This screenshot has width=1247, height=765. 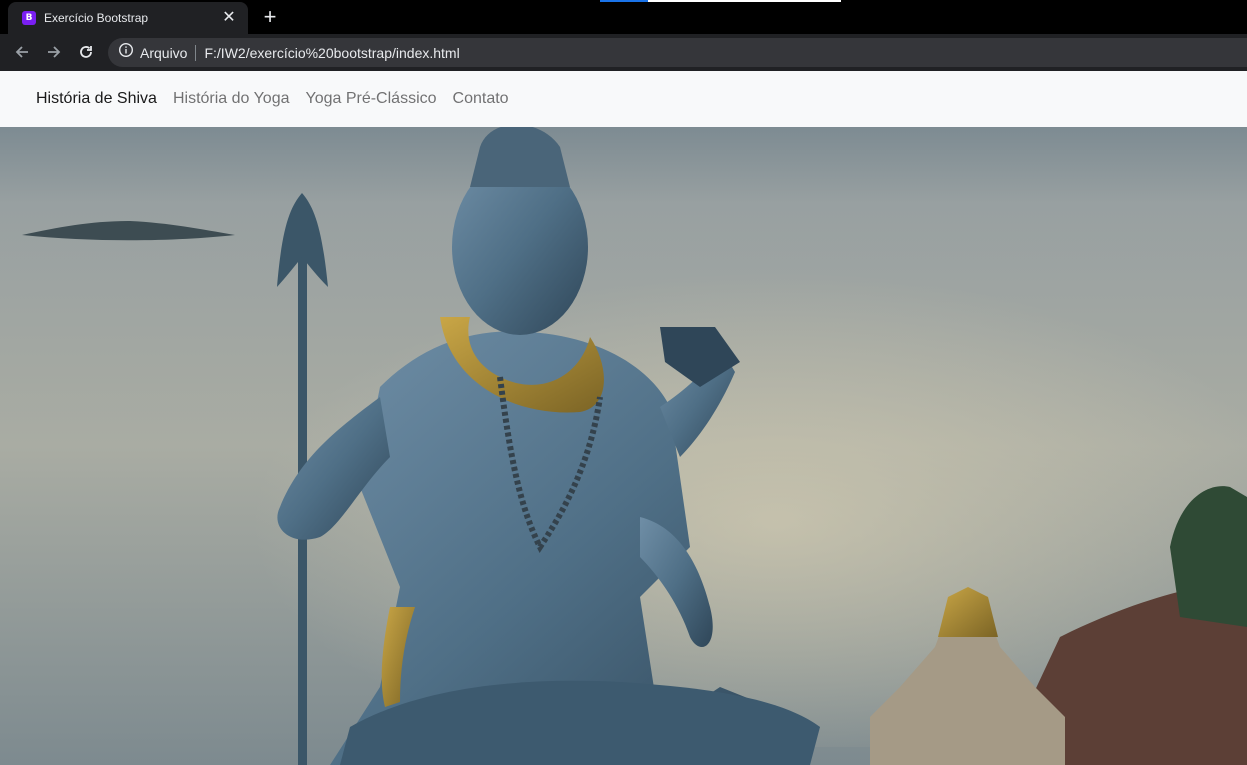 I want to click on info-icon, so click(x=126, y=52).